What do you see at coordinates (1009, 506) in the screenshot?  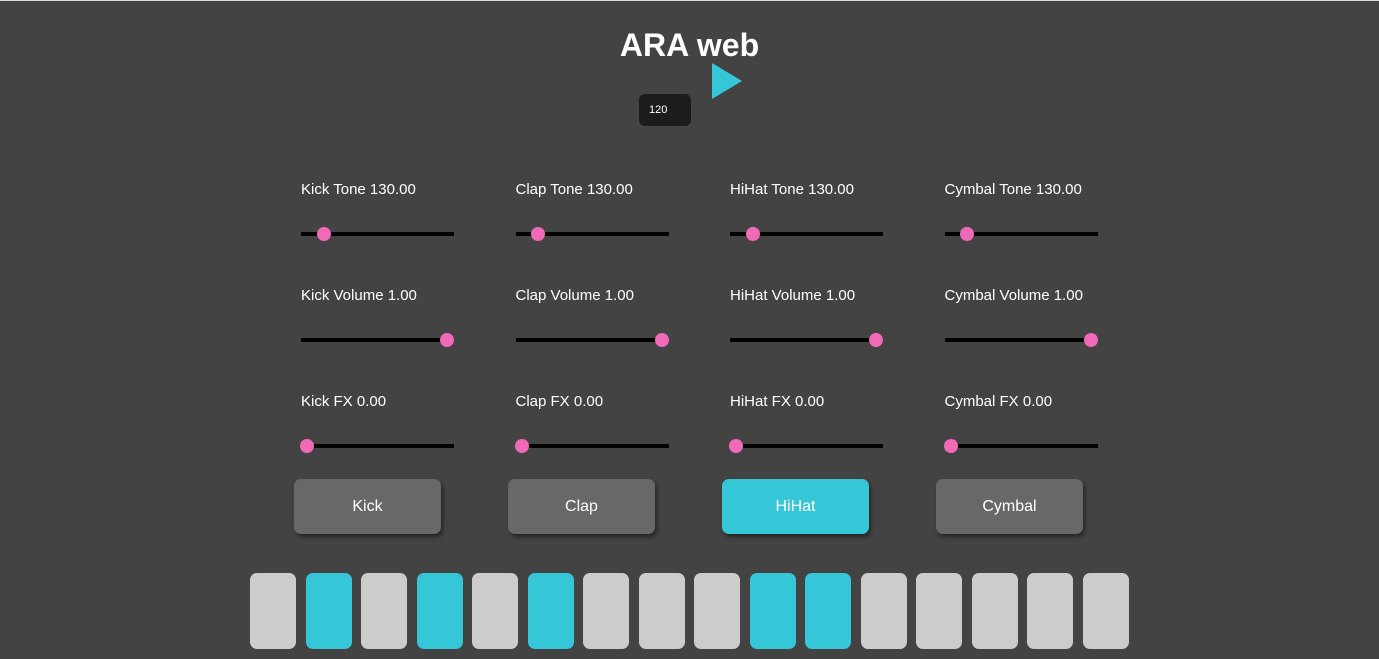 I see `cymbal-button: Cymbal` at bounding box center [1009, 506].